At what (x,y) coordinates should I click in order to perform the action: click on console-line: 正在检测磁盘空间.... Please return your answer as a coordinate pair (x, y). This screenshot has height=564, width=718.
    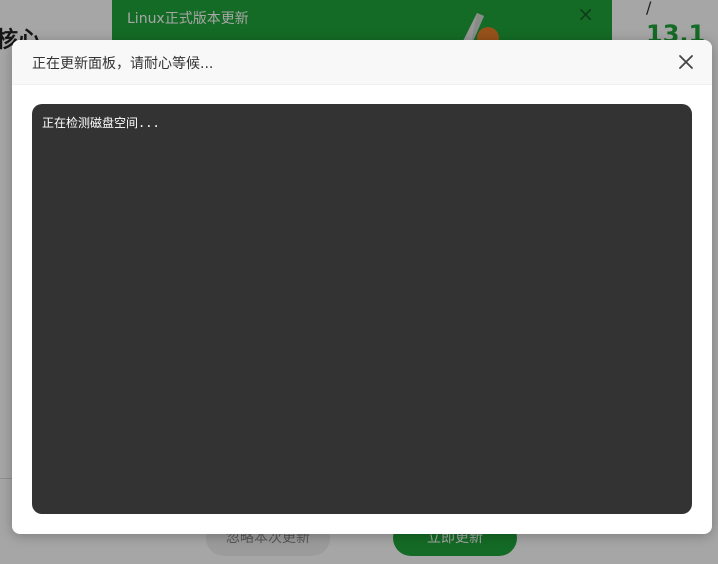
    Looking at the image, I should click on (101, 123).